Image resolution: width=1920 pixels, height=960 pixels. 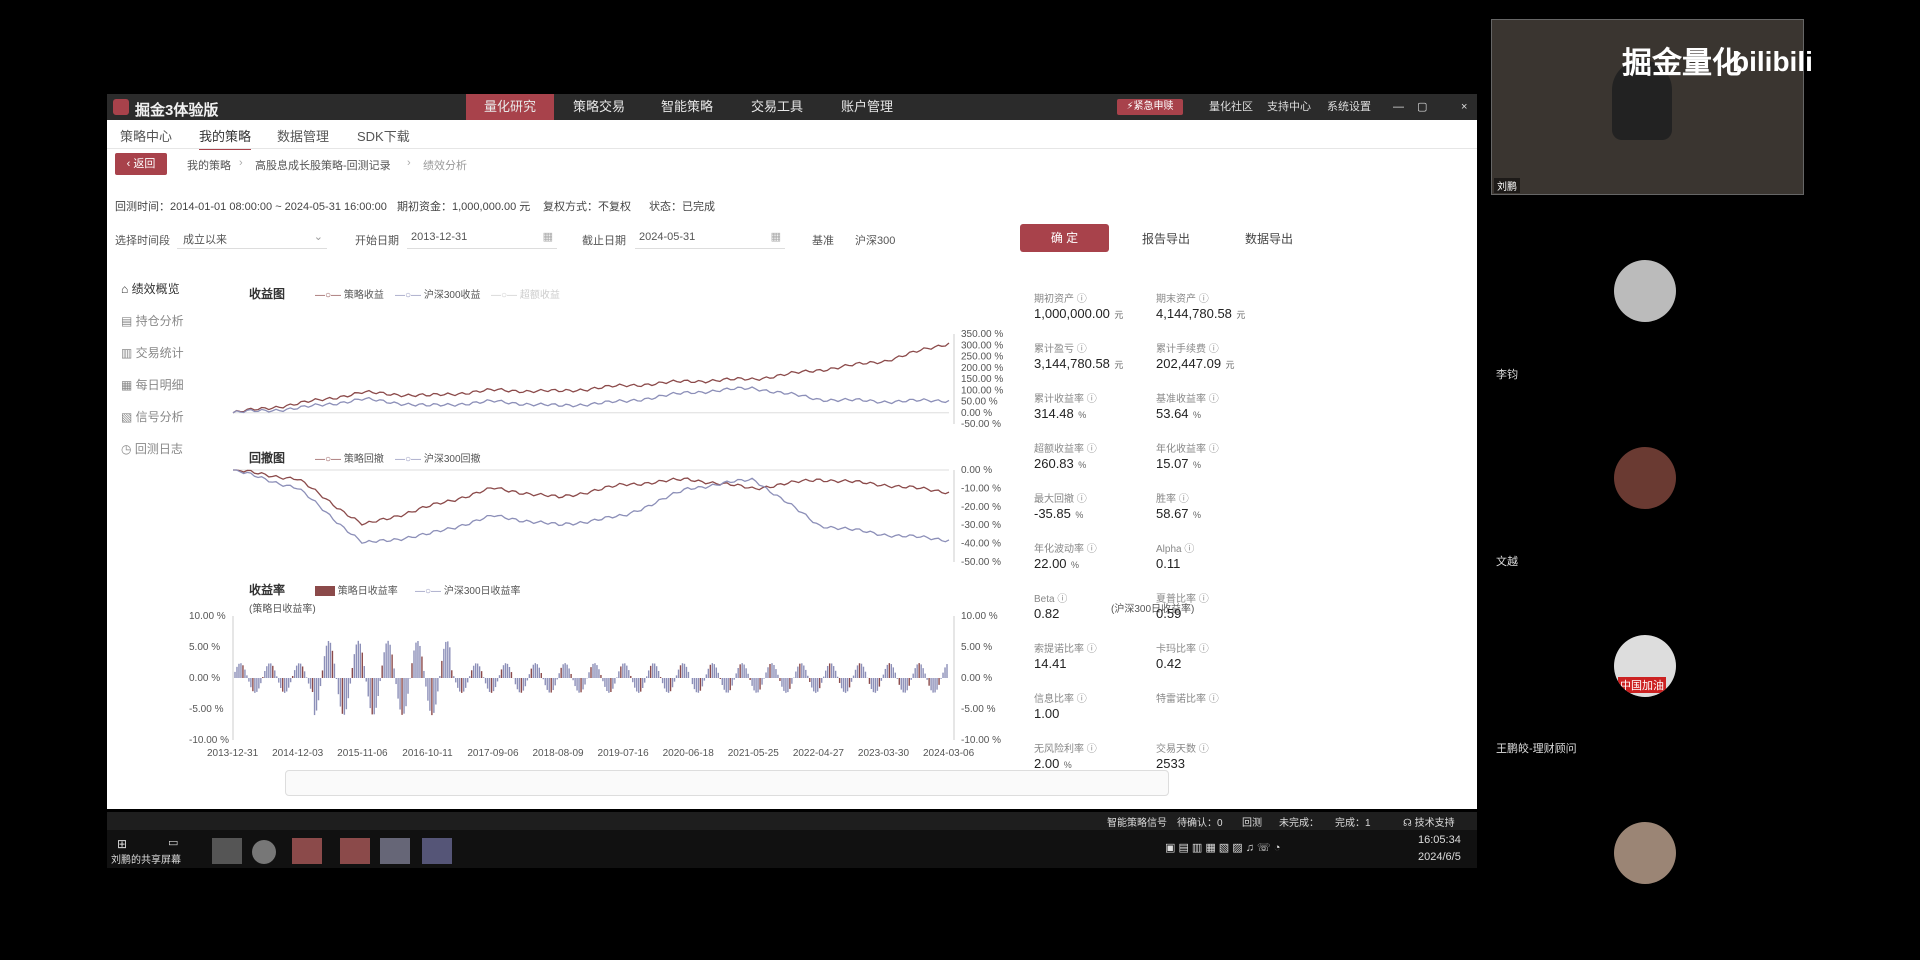 I want to click on metric-value-row: 22.00 %, so click(x=1065, y=564).